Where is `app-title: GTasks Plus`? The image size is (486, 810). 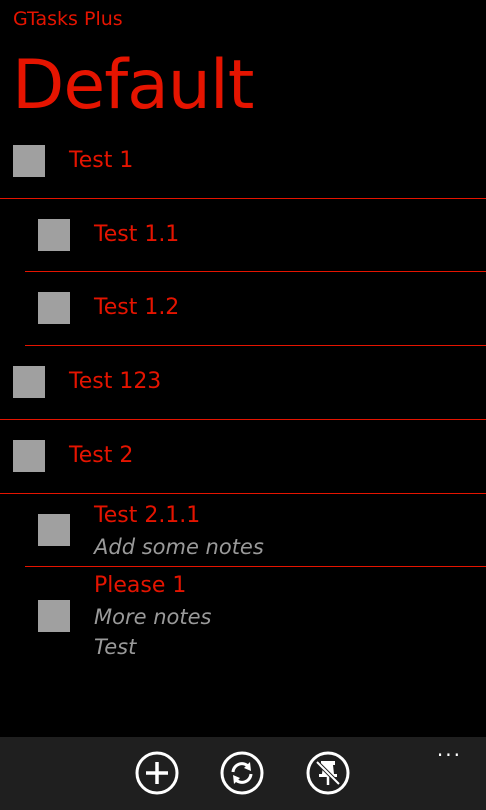
app-title: GTasks Plus is located at coordinates (68, 19).